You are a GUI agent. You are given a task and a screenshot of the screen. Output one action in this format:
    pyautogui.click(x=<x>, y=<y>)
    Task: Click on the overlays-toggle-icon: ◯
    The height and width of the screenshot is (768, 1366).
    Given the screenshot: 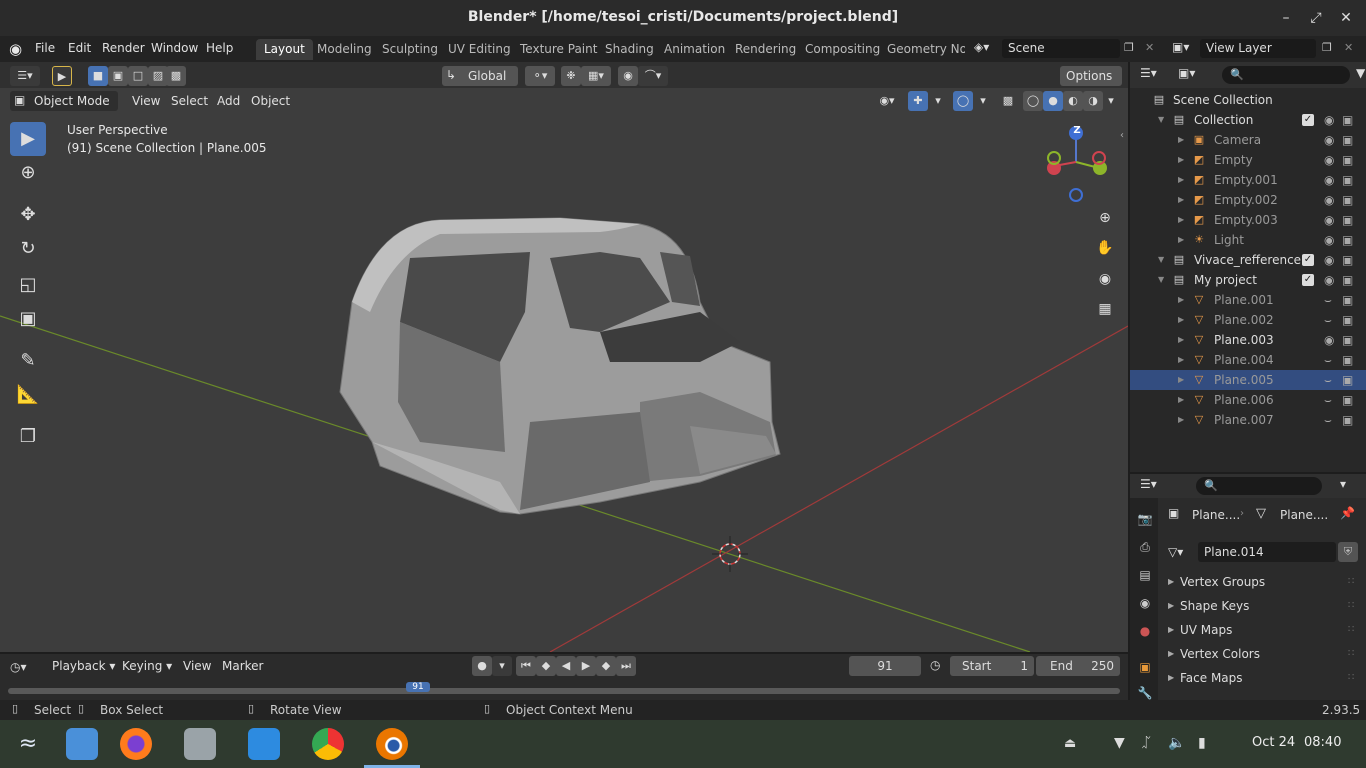 What is the action you would take?
    pyautogui.click(x=963, y=101)
    